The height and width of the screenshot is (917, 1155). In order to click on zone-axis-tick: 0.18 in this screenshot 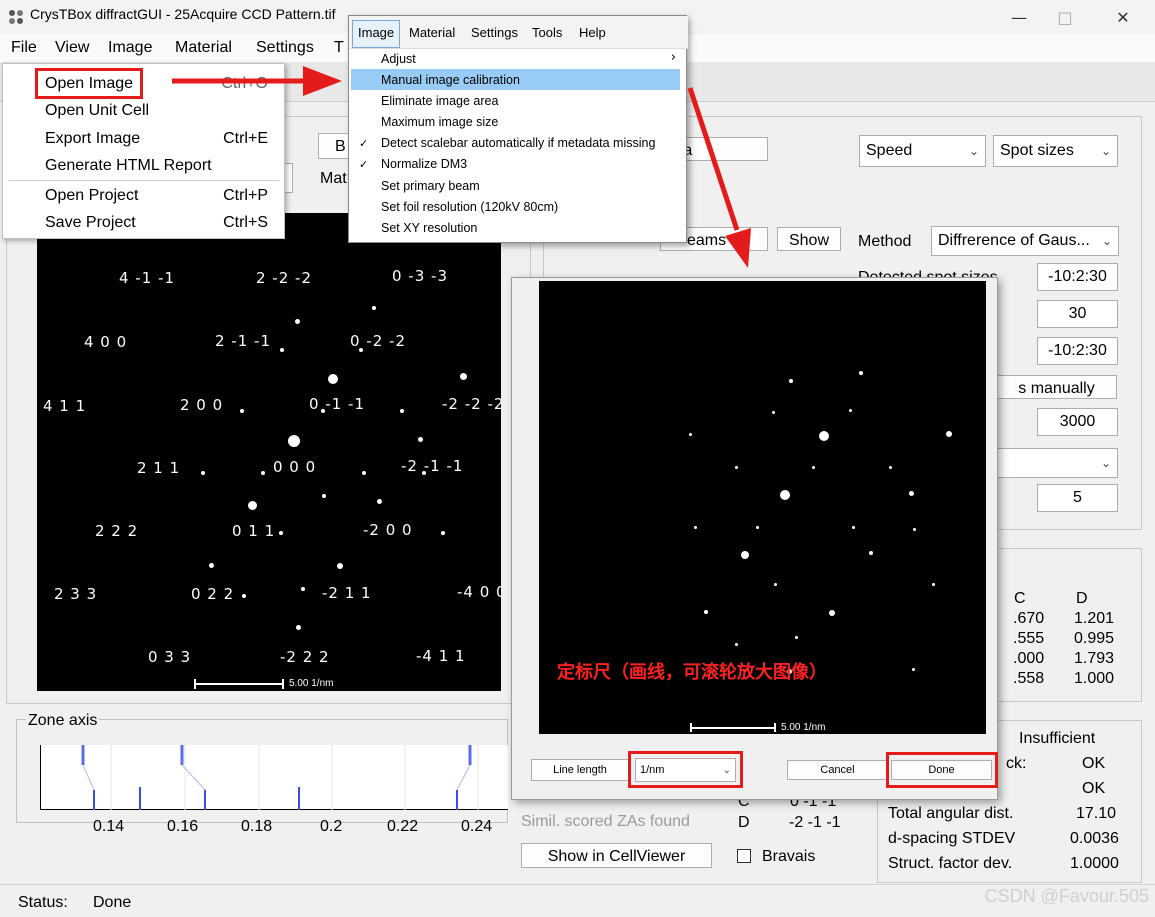, I will do `click(257, 826)`.